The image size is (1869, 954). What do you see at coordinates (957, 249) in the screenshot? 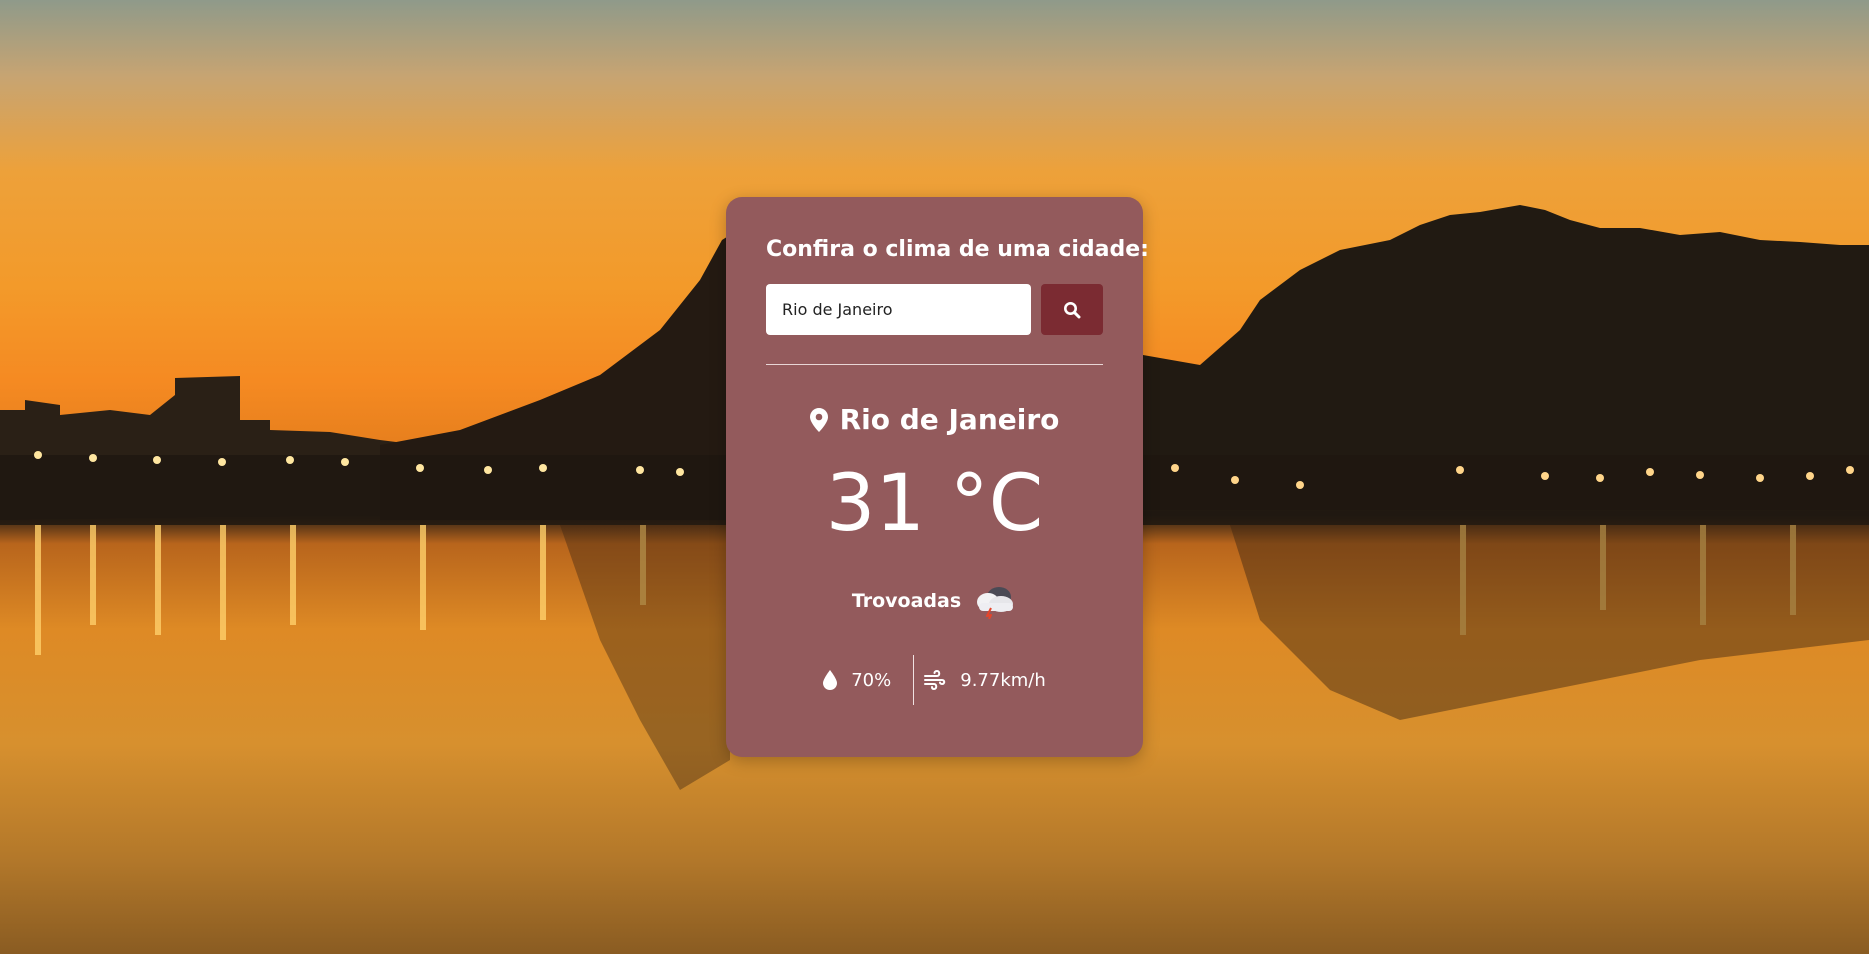
I see `card-title: Confira o clima de uma cidade:` at bounding box center [957, 249].